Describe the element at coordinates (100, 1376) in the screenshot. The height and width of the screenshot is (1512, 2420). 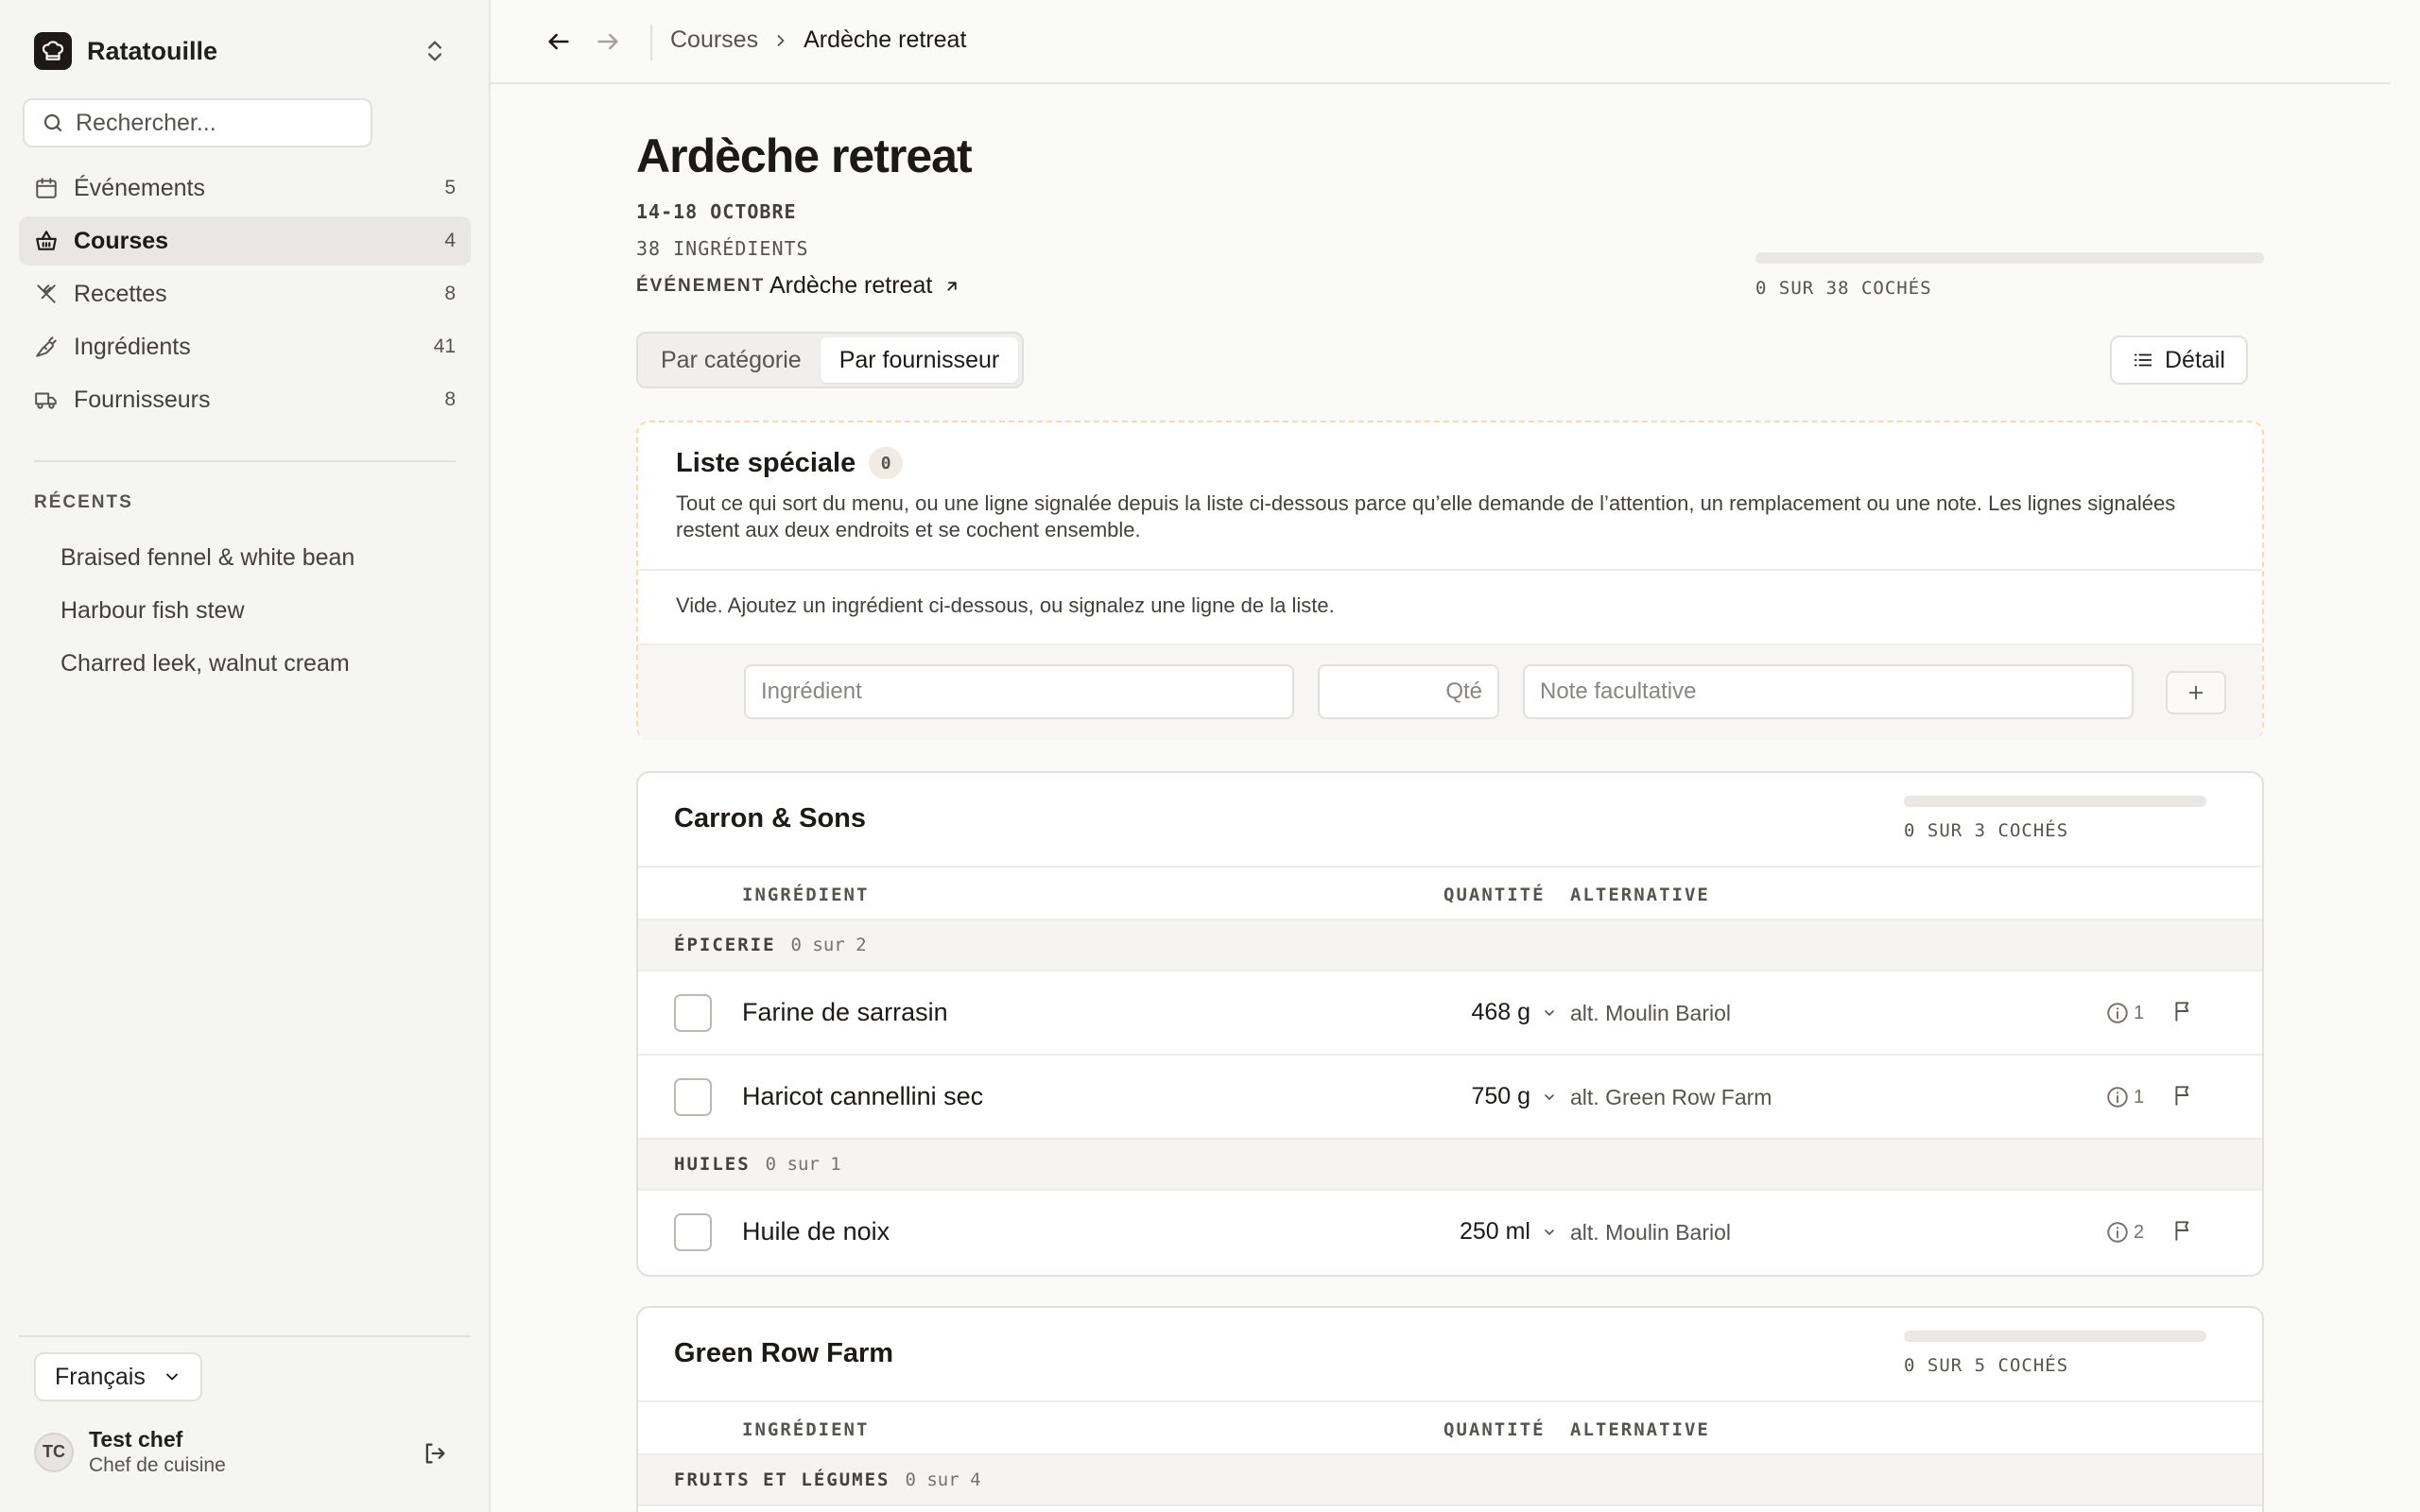
I see `language-select-value: Français` at that location.